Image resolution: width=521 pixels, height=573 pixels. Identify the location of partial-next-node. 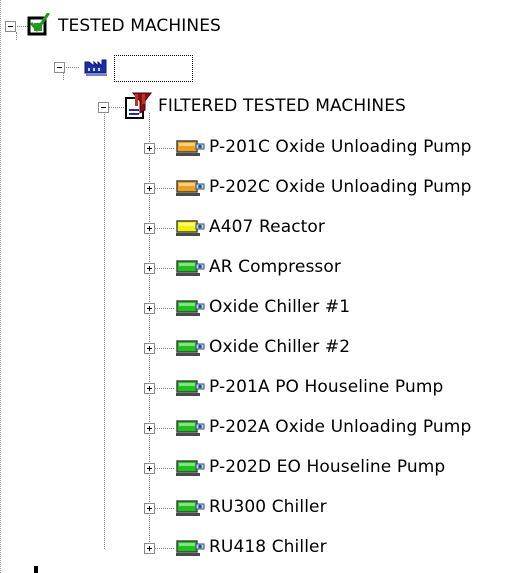
(36, 569).